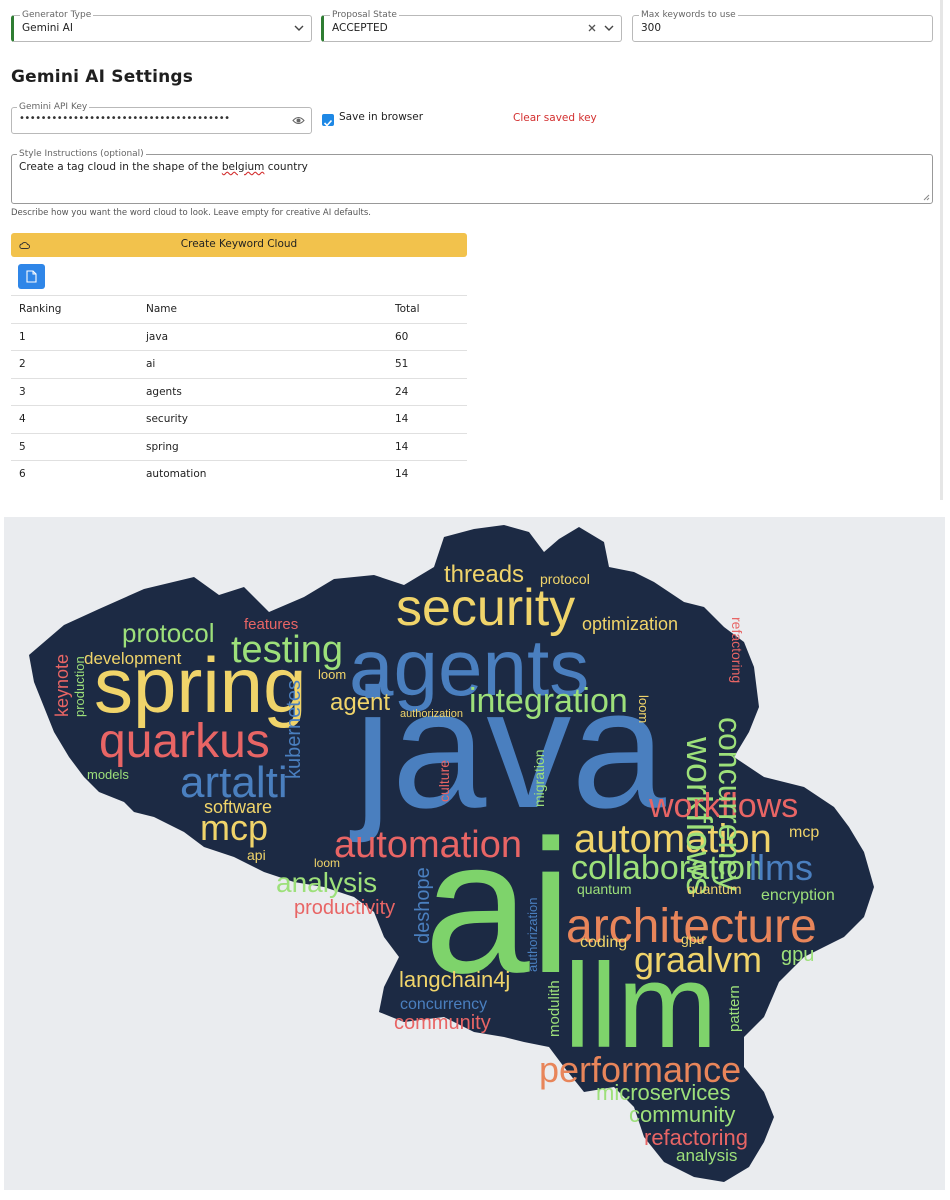 The image size is (950, 1200). I want to click on column-header: Total, so click(431, 309).